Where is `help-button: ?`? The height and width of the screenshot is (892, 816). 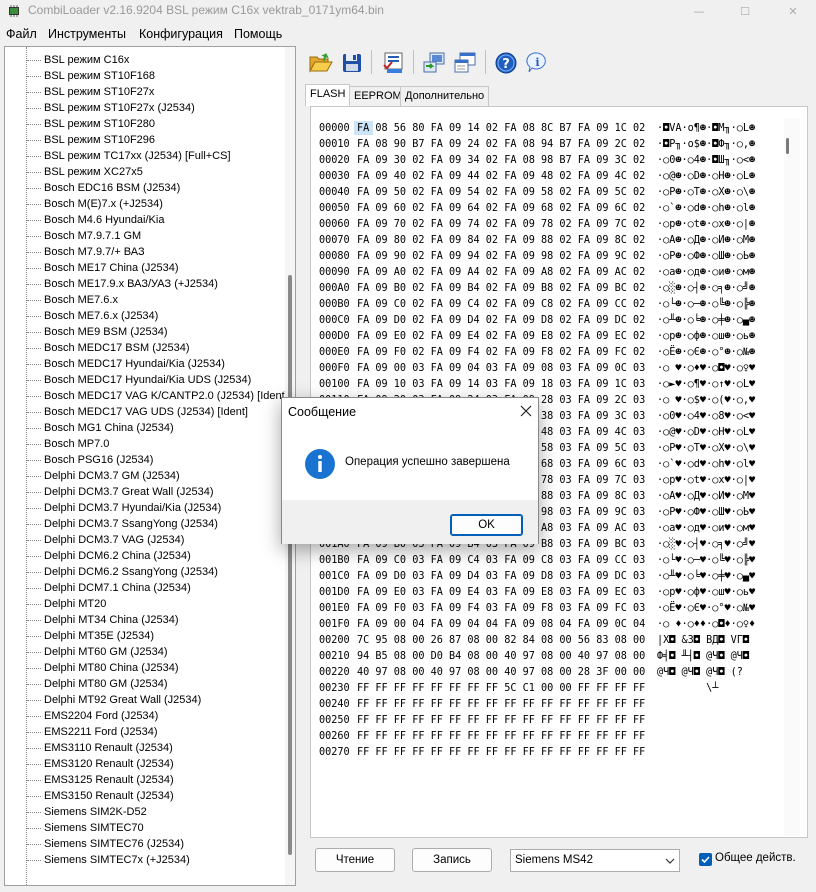 help-button: ? is located at coordinates (506, 63).